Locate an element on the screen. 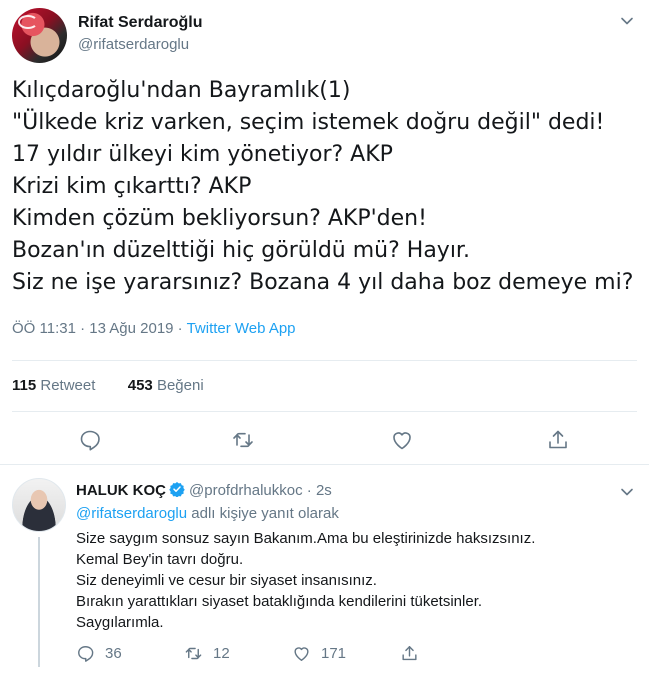 This screenshot has height=677, width=649. user-handle: @rifatserdaroglu is located at coordinates (133, 44).